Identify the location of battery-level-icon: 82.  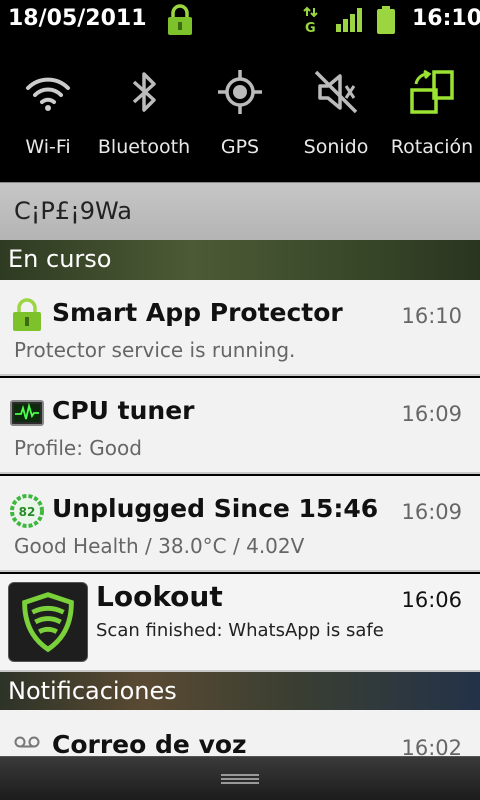
(27, 511).